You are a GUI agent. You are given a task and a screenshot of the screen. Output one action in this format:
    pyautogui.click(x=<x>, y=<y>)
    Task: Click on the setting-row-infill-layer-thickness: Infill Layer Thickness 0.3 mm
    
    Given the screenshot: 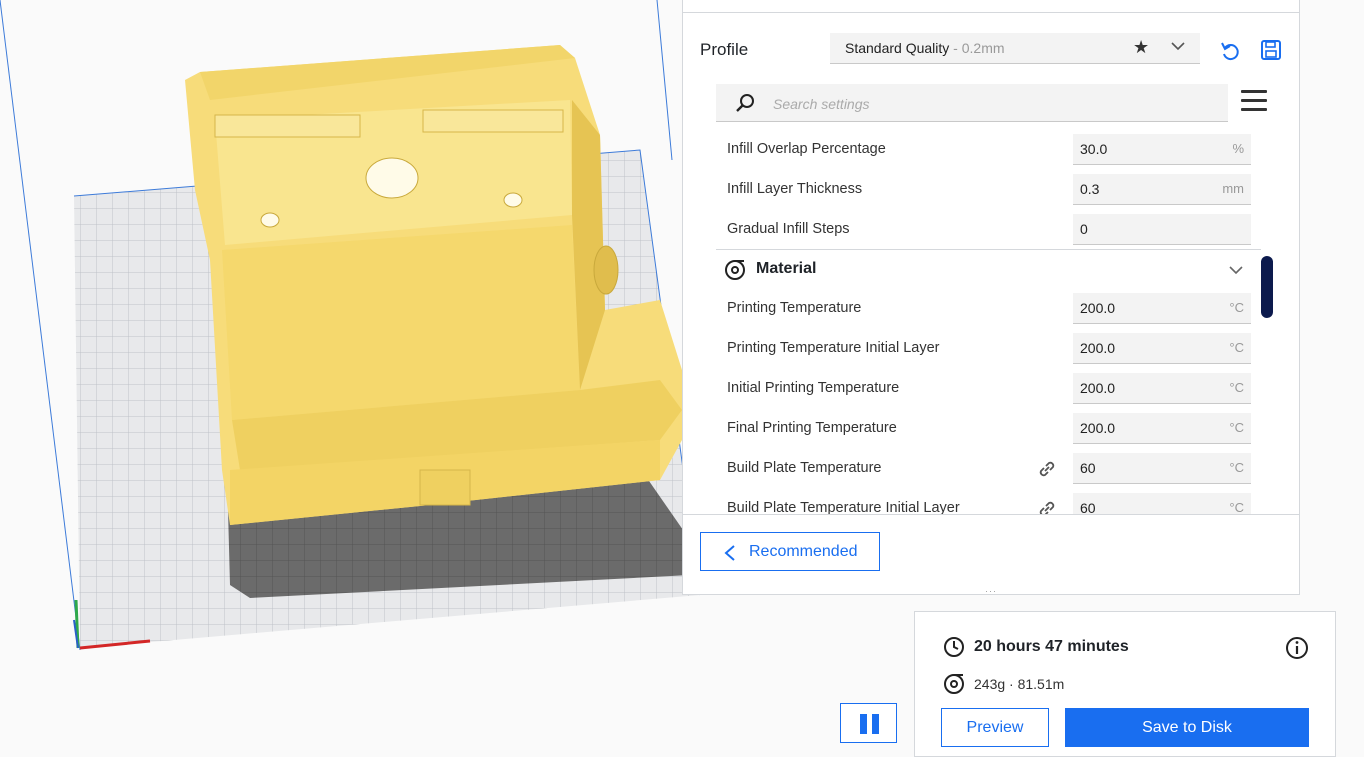 What is the action you would take?
    pyautogui.click(x=988, y=190)
    